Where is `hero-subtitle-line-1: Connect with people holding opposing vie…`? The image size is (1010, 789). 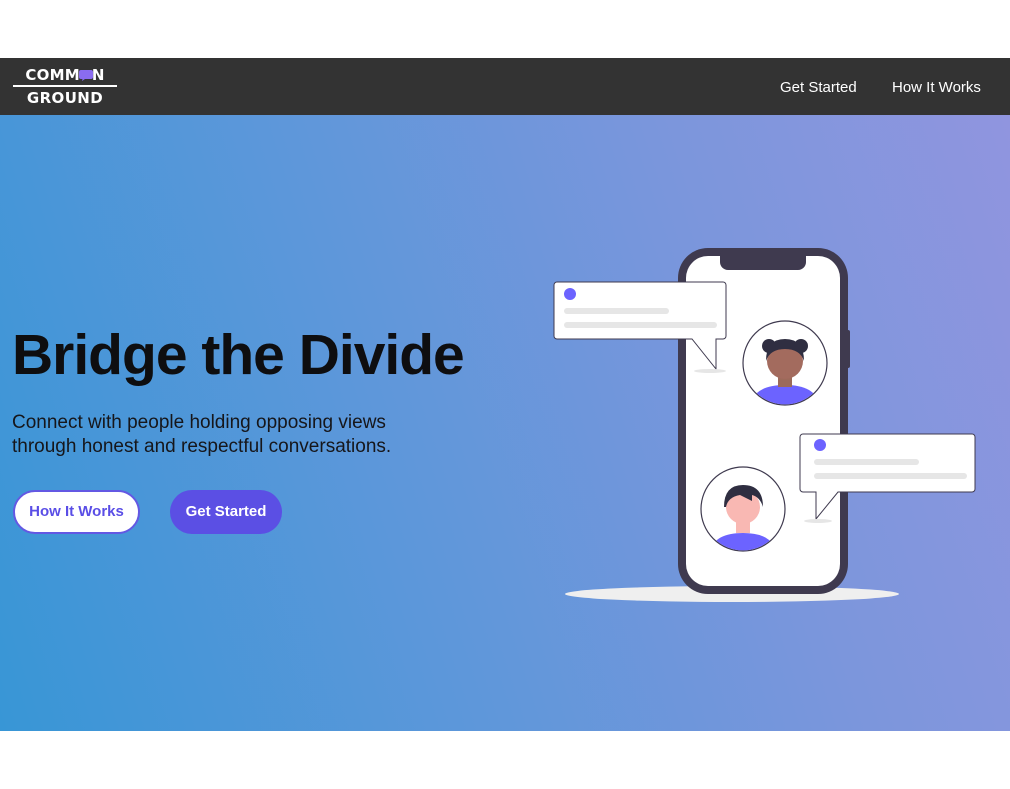
hero-subtitle-line-1: Connect with people holding opposing vie… is located at coordinates (199, 422).